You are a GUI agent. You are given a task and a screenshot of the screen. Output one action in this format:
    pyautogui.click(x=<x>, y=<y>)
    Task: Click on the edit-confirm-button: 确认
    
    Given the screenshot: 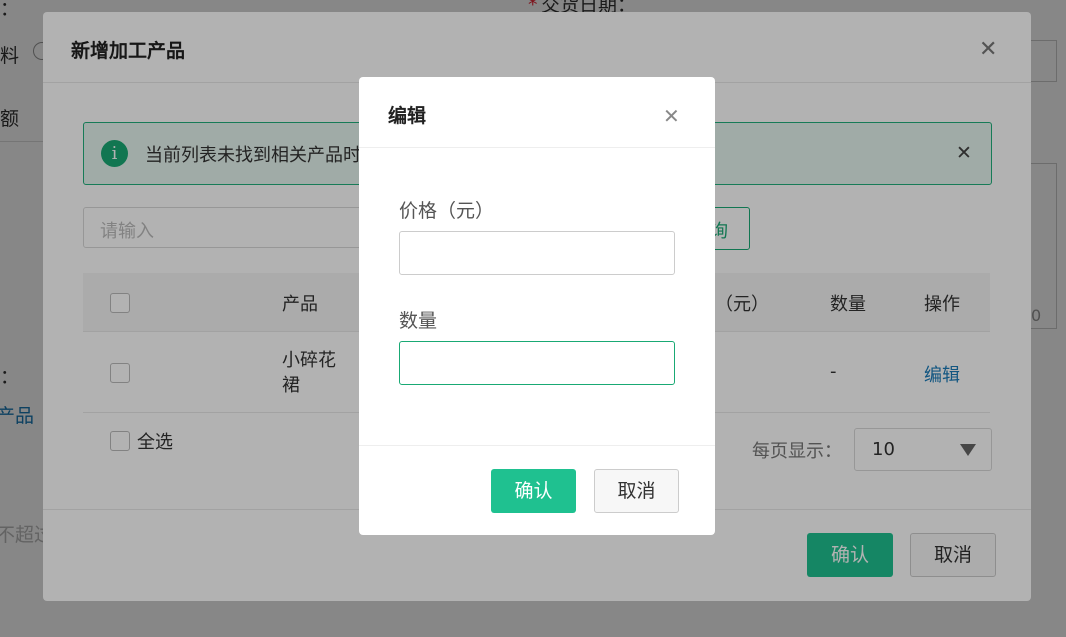 What is the action you would take?
    pyautogui.click(x=533, y=491)
    